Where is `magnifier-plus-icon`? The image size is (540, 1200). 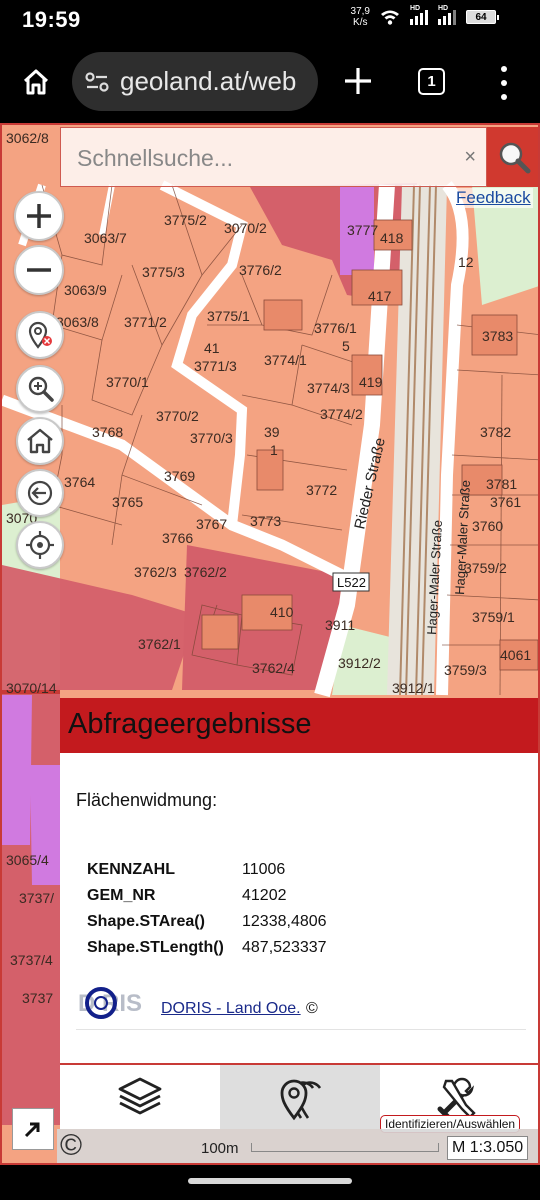 magnifier-plus-icon is located at coordinates (41, 389).